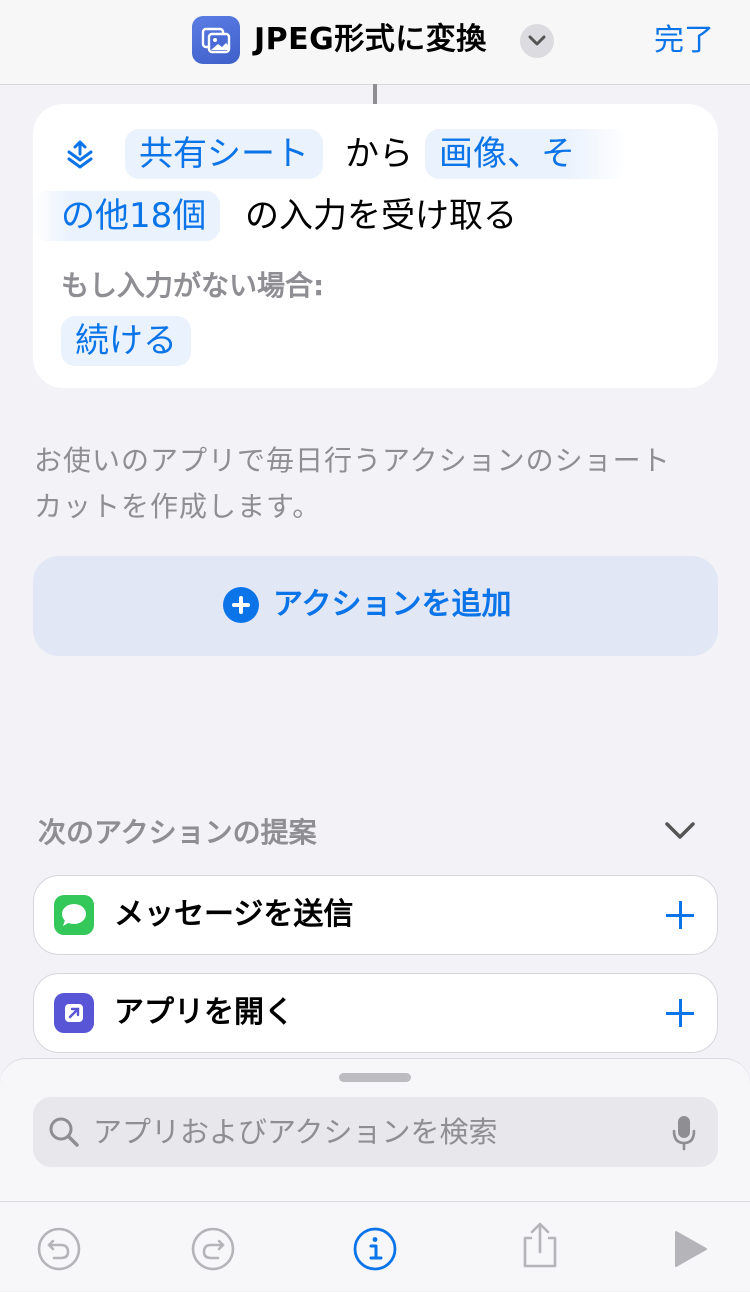 The height and width of the screenshot is (1292, 750). What do you see at coordinates (540, 1246) in the screenshot?
I see `share-icon` at bounding box center [540, 1246].